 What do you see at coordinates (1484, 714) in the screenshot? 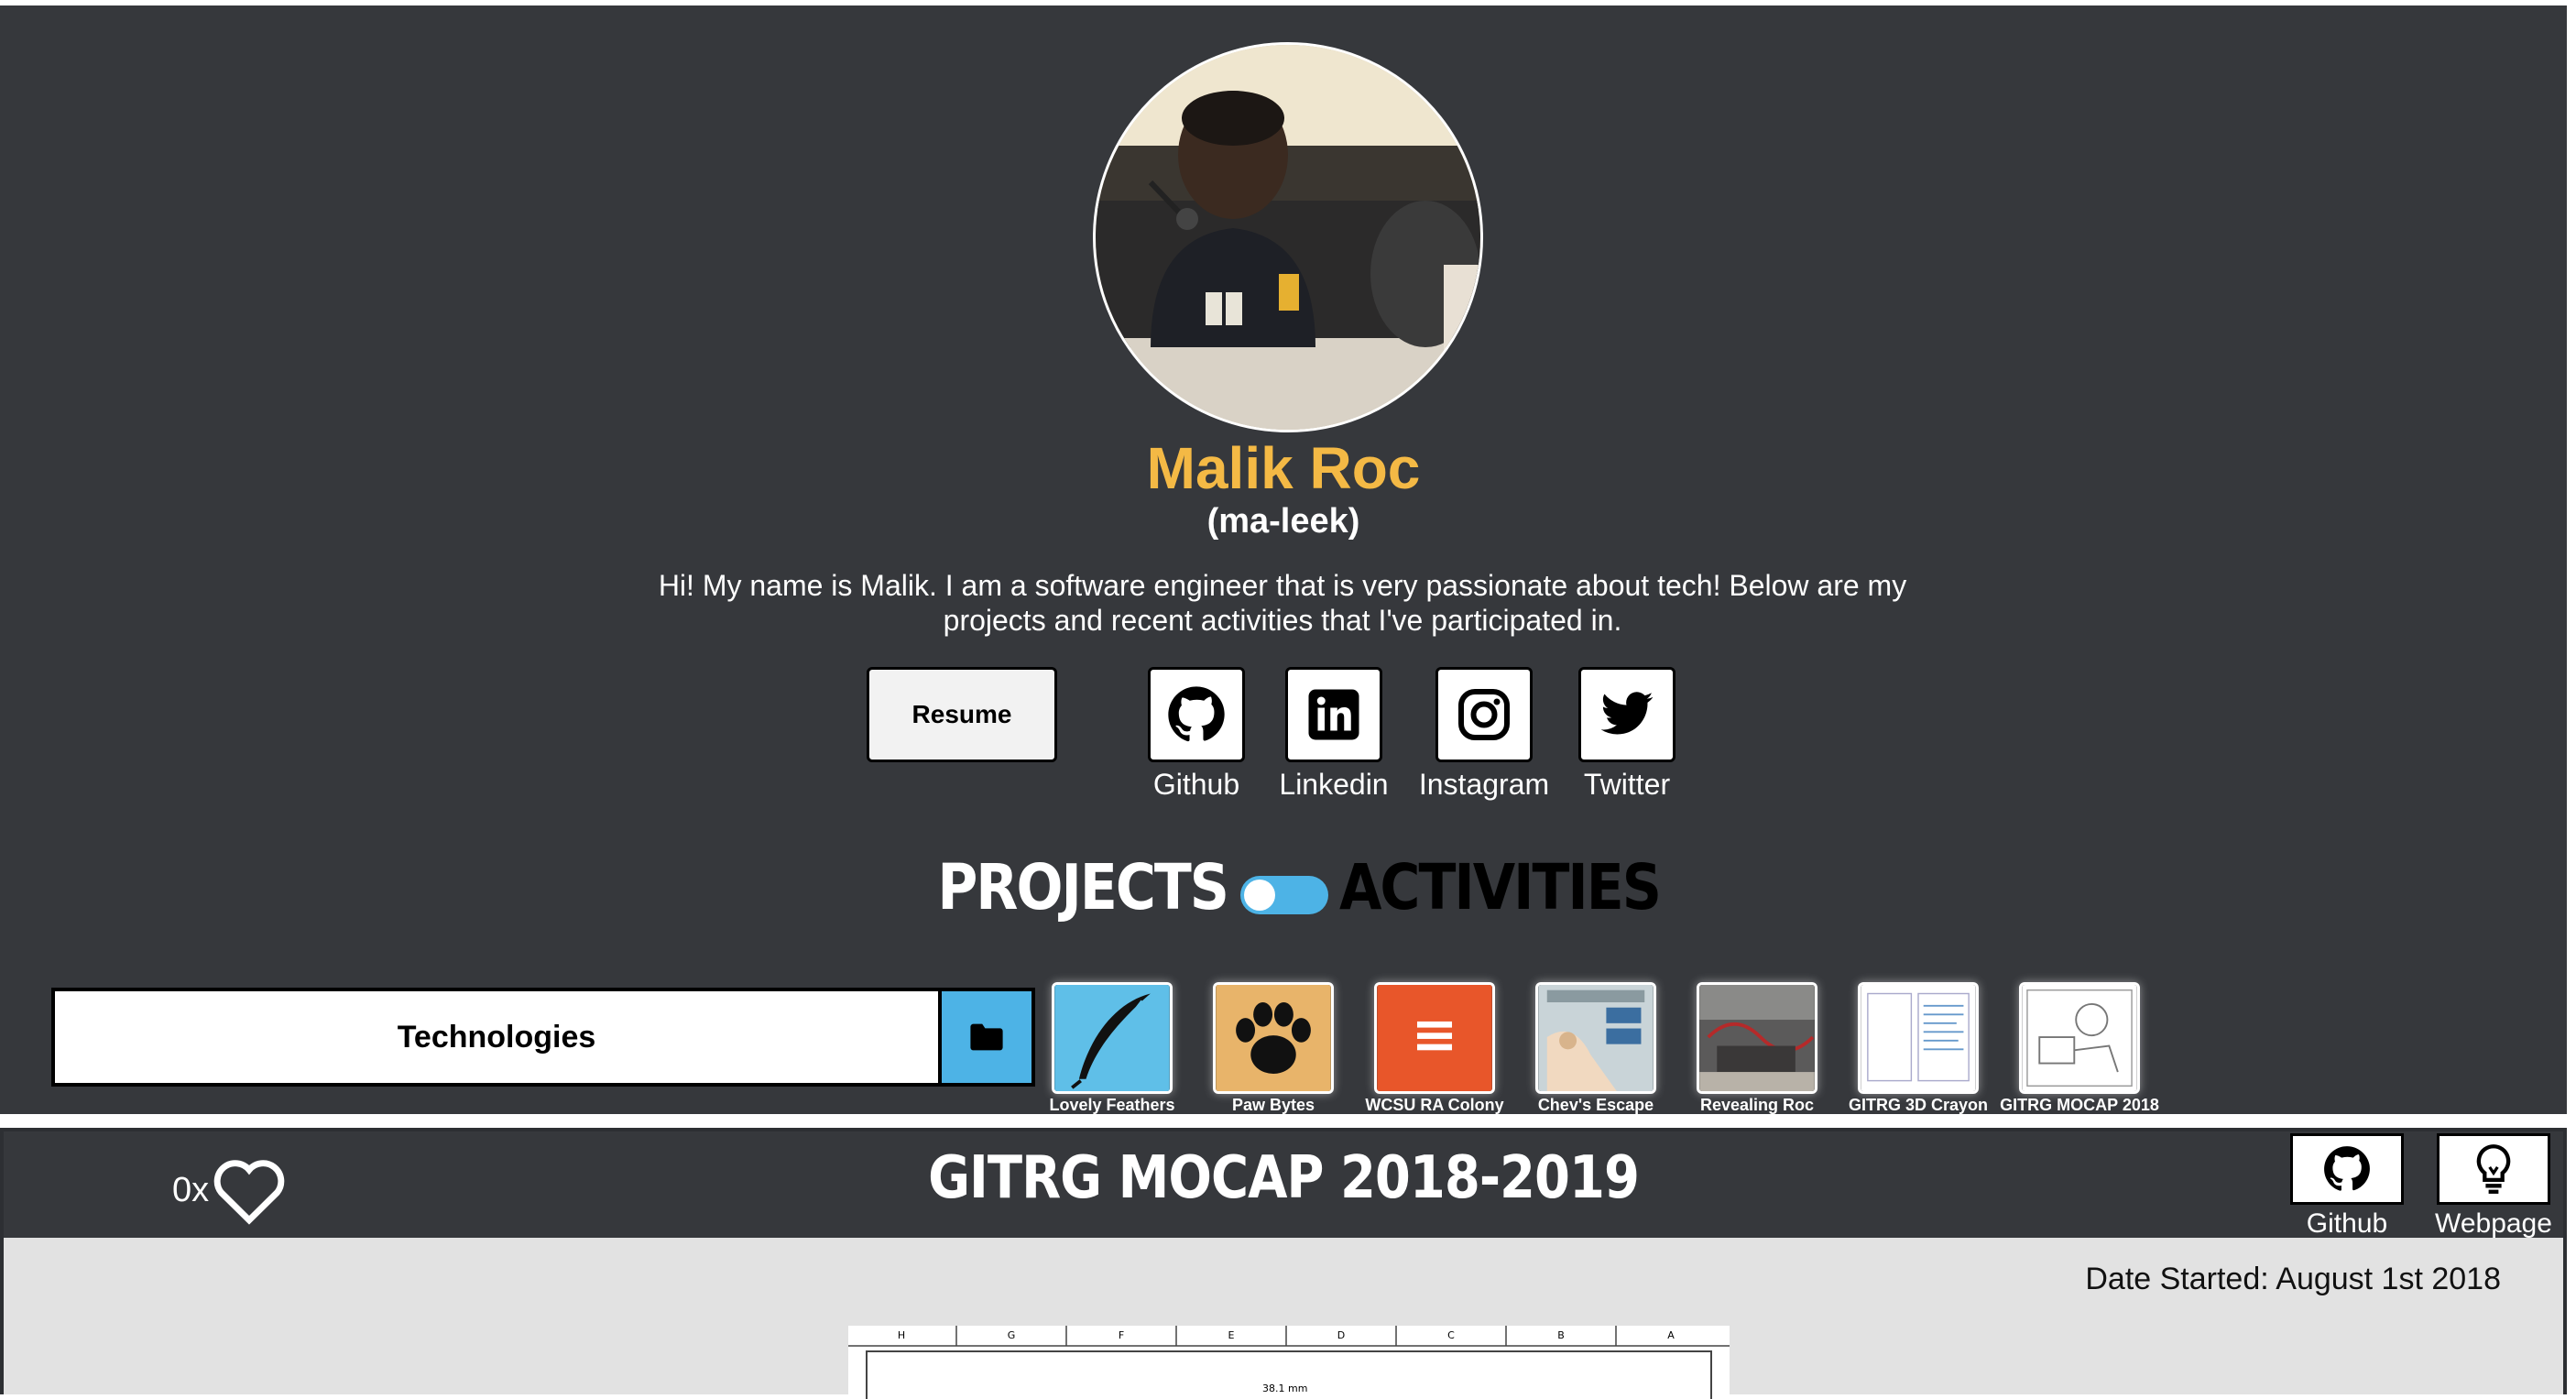
I see `instagram-icon` at bounding box center [1484, 714].